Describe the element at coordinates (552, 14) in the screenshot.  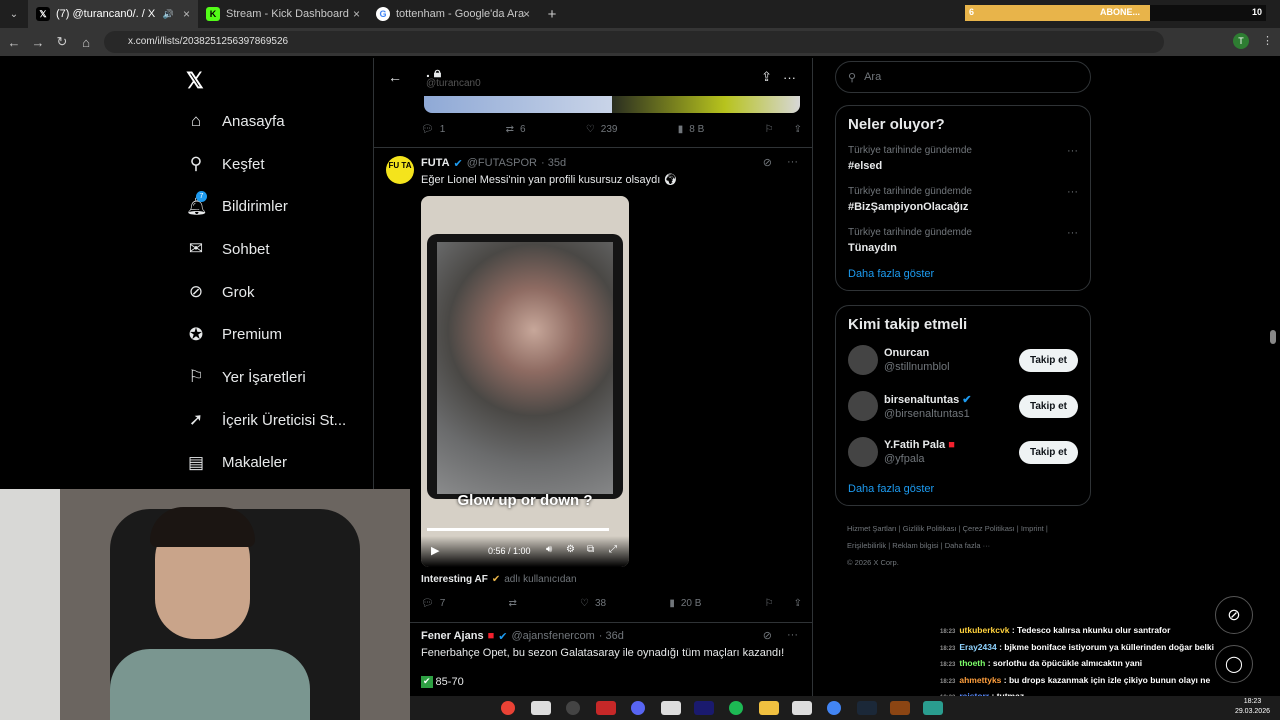
I see `new-tab-button: +` at that location.